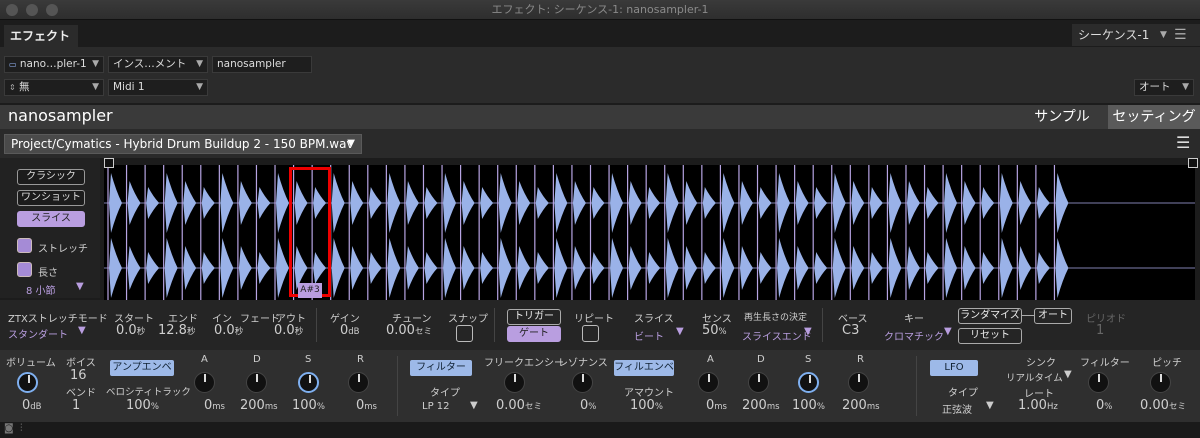  What do you see at coordinates (142, 405) in the screenshot?
I see `velocity-track-value: 100%` at bounding box center [142, 405].